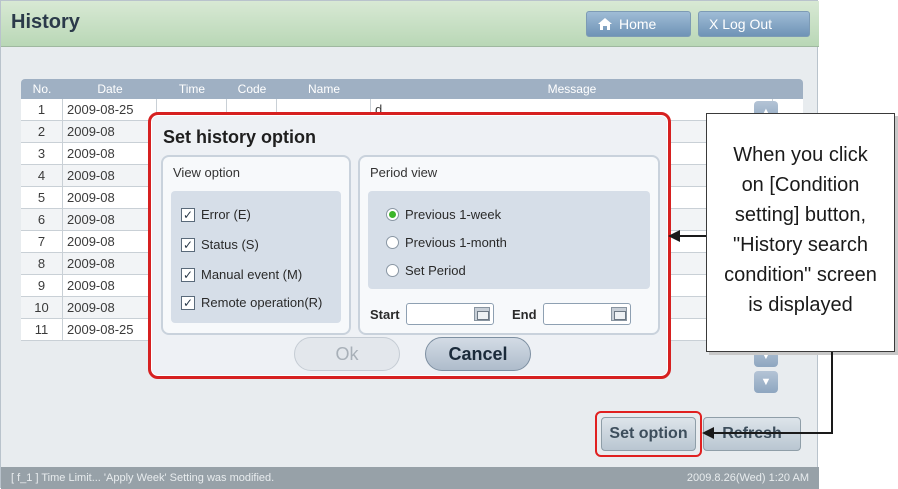 Image resolution: width=898 pixels, height=489 pixels. Describe the element at coordinates (206, 172) in the screenshot. I see `view-option-title: View option` at that location.